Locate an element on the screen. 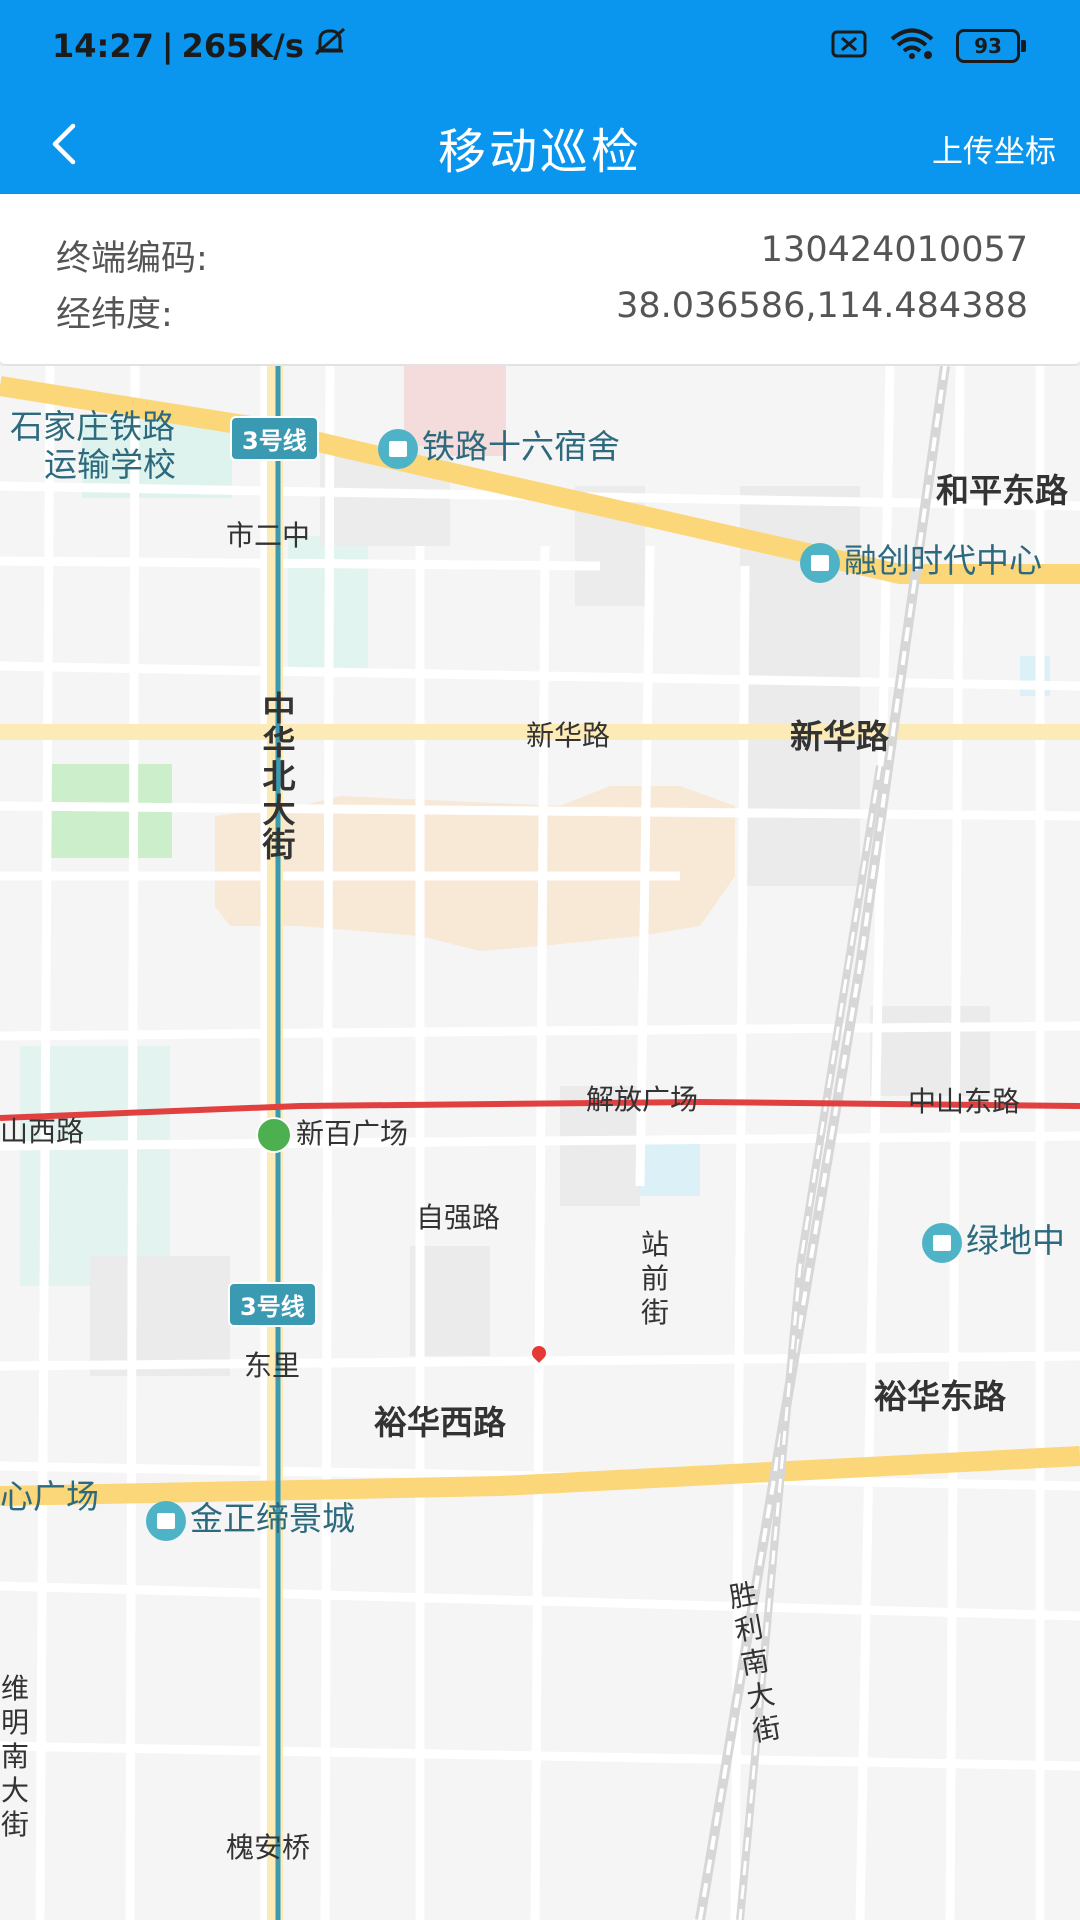 The height and width of the screenshot is (1920, 1080). map-label-weiming: 维明南大街 is located at coordinates (16, 1757).